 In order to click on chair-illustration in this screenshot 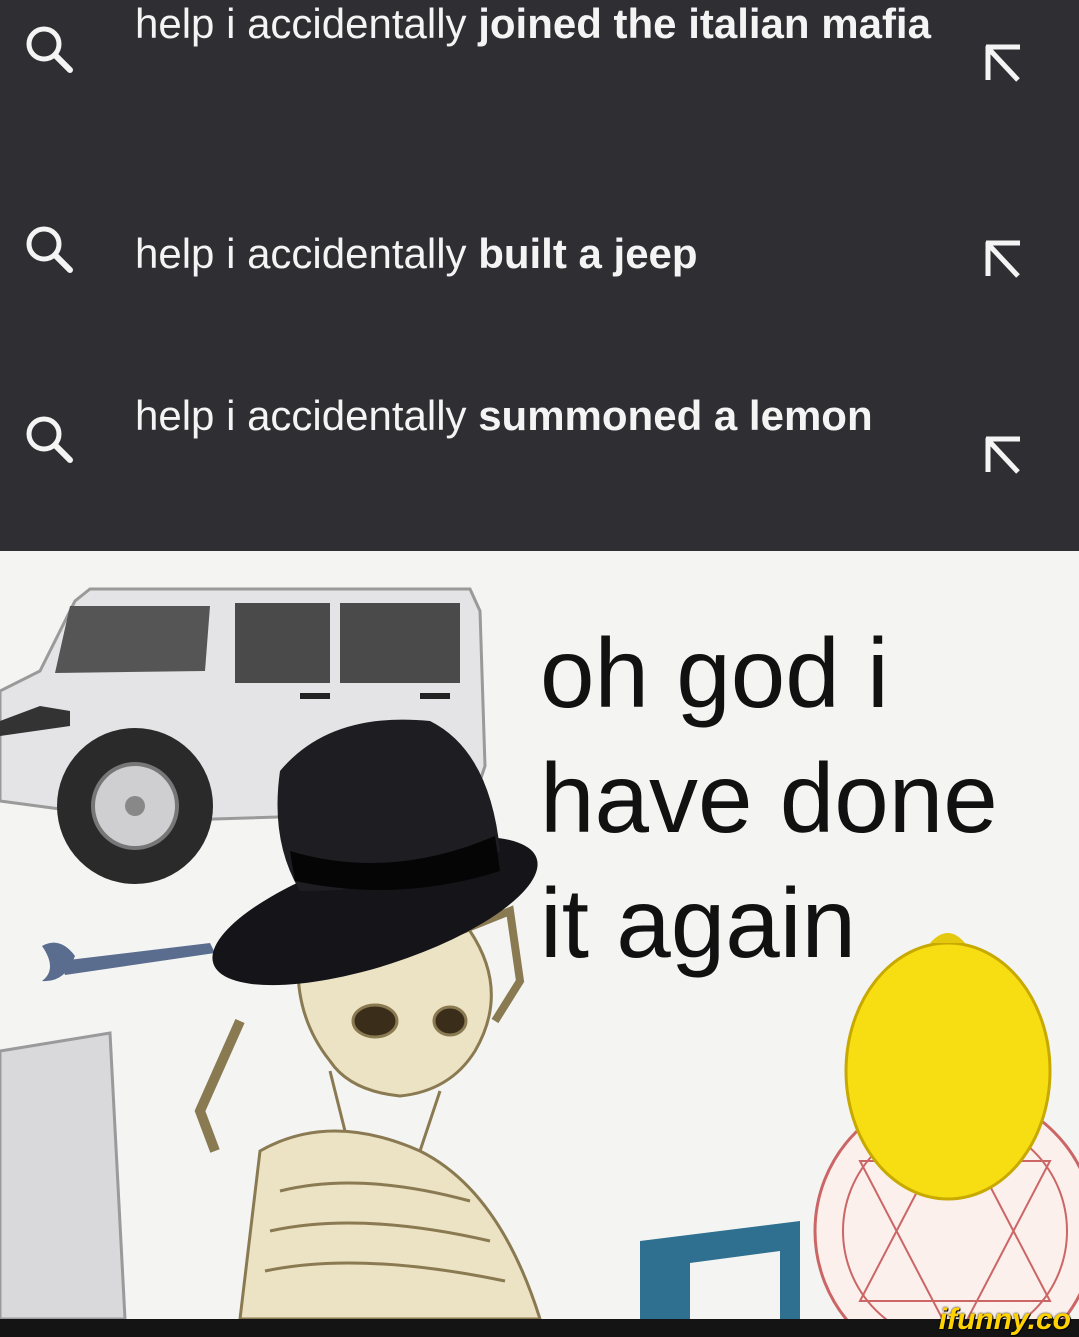, I will do `click(720, 1270)`.